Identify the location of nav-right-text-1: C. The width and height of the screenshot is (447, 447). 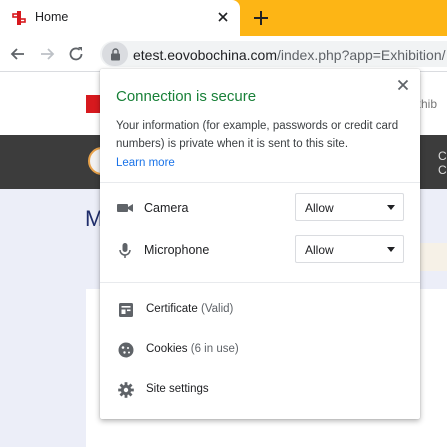
(442, 156).